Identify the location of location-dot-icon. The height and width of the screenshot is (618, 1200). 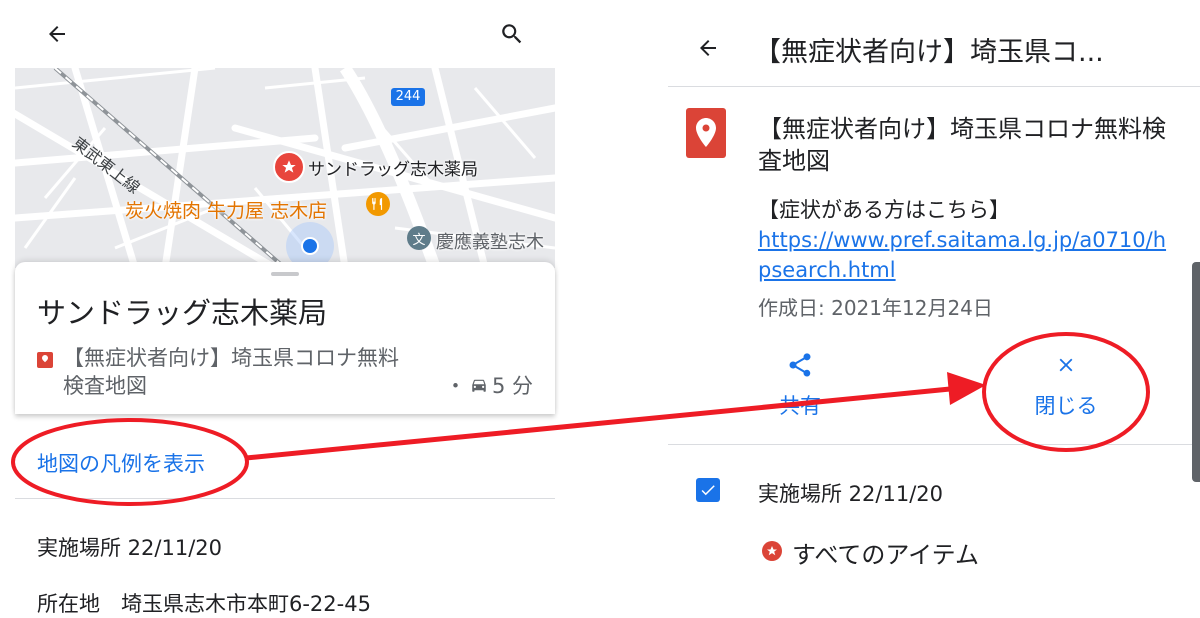
(310, 246).